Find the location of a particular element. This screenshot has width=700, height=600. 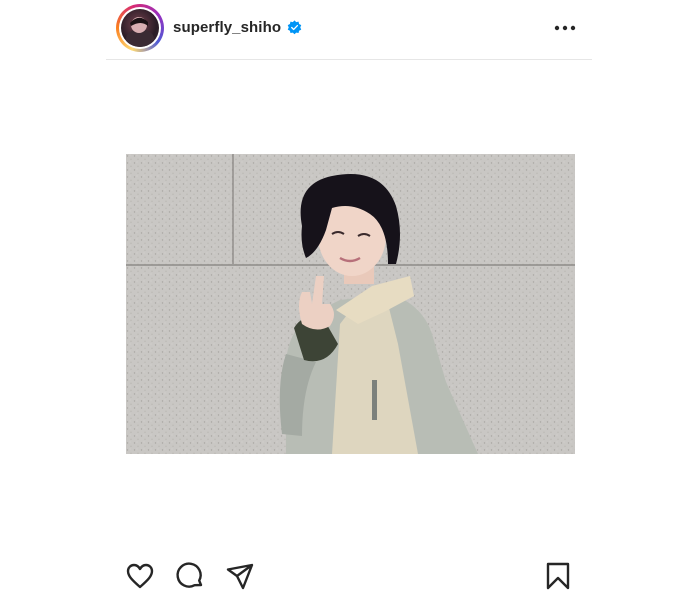

heart-icon is located at coordinates (140, 576).